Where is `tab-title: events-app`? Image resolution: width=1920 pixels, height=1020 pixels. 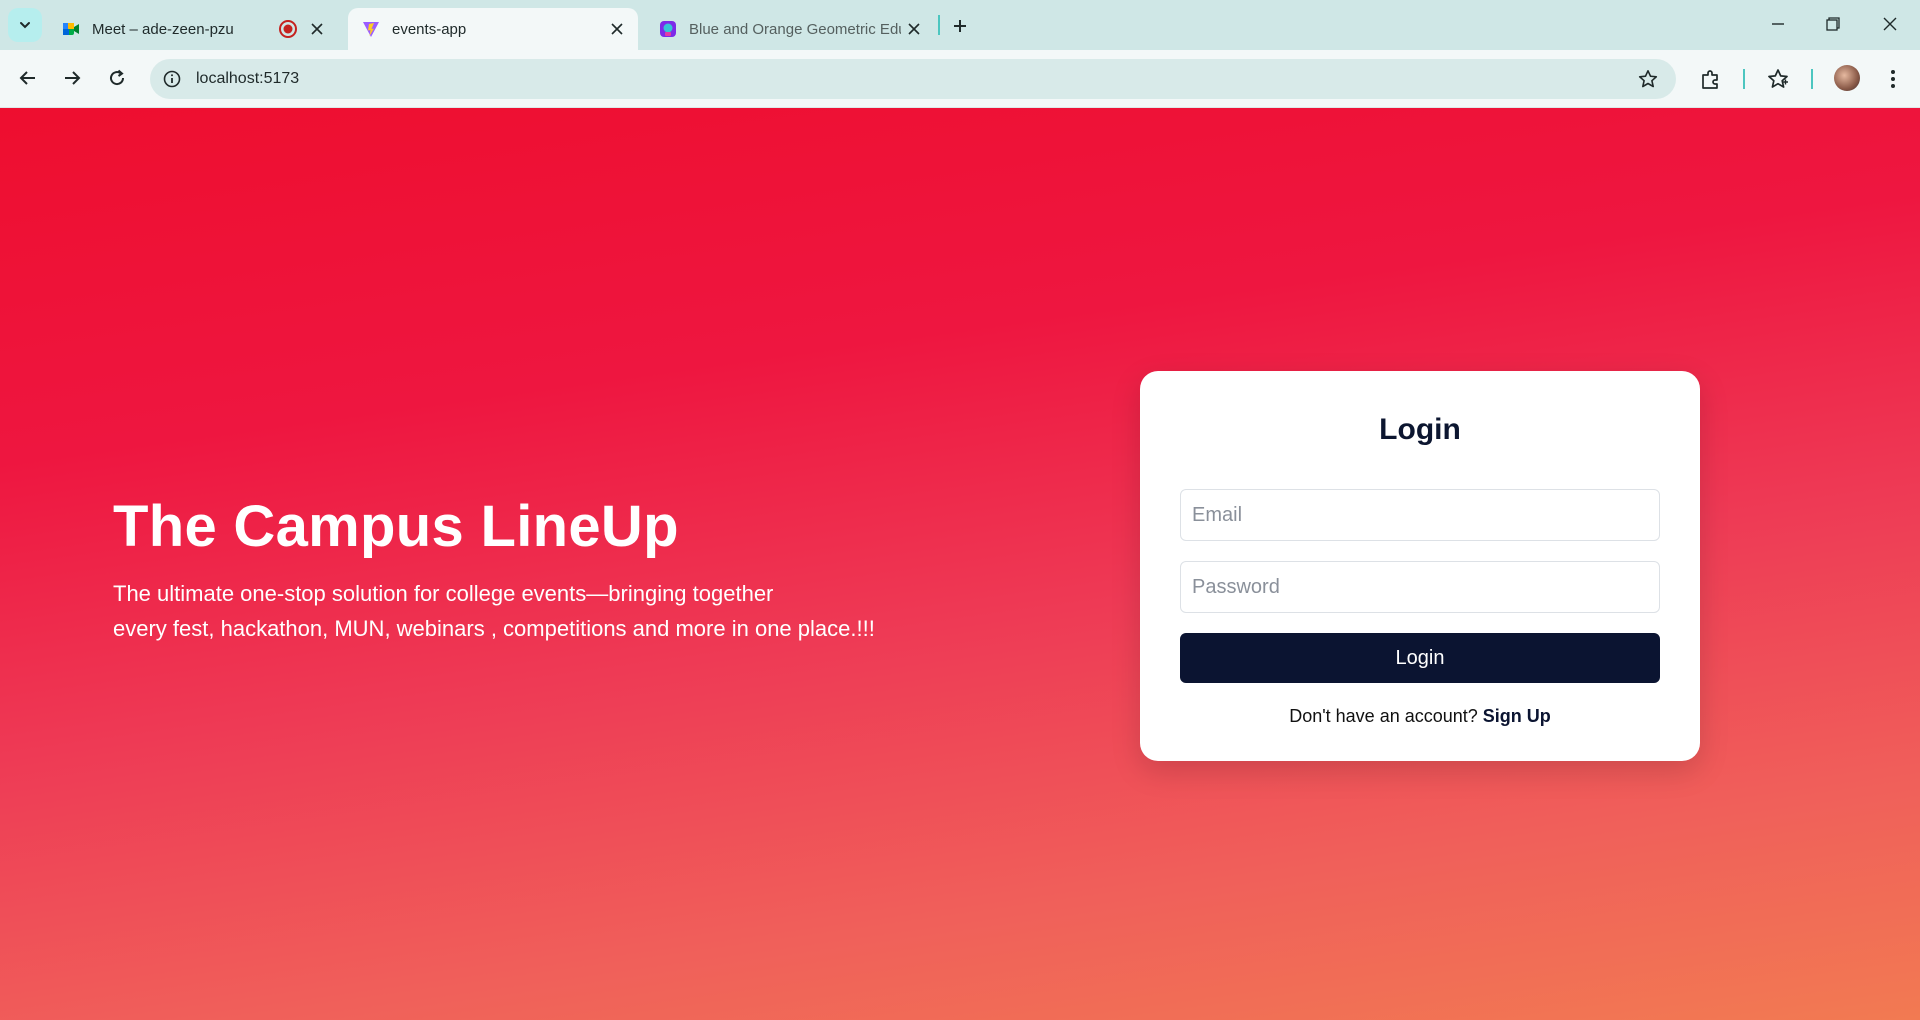
tab-title: events-app is located at coordinates (429, 29).